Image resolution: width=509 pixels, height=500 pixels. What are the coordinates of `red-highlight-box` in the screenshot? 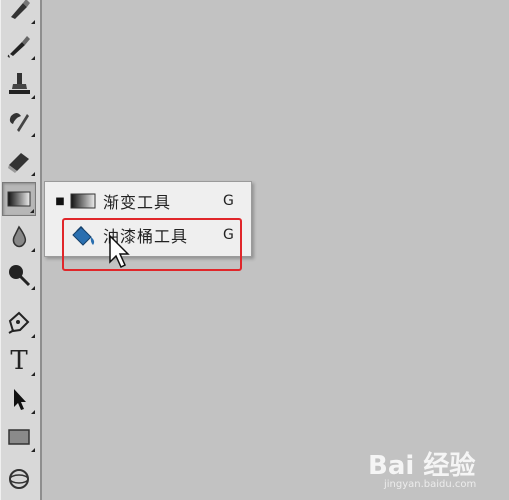 It's located at (152, 244).